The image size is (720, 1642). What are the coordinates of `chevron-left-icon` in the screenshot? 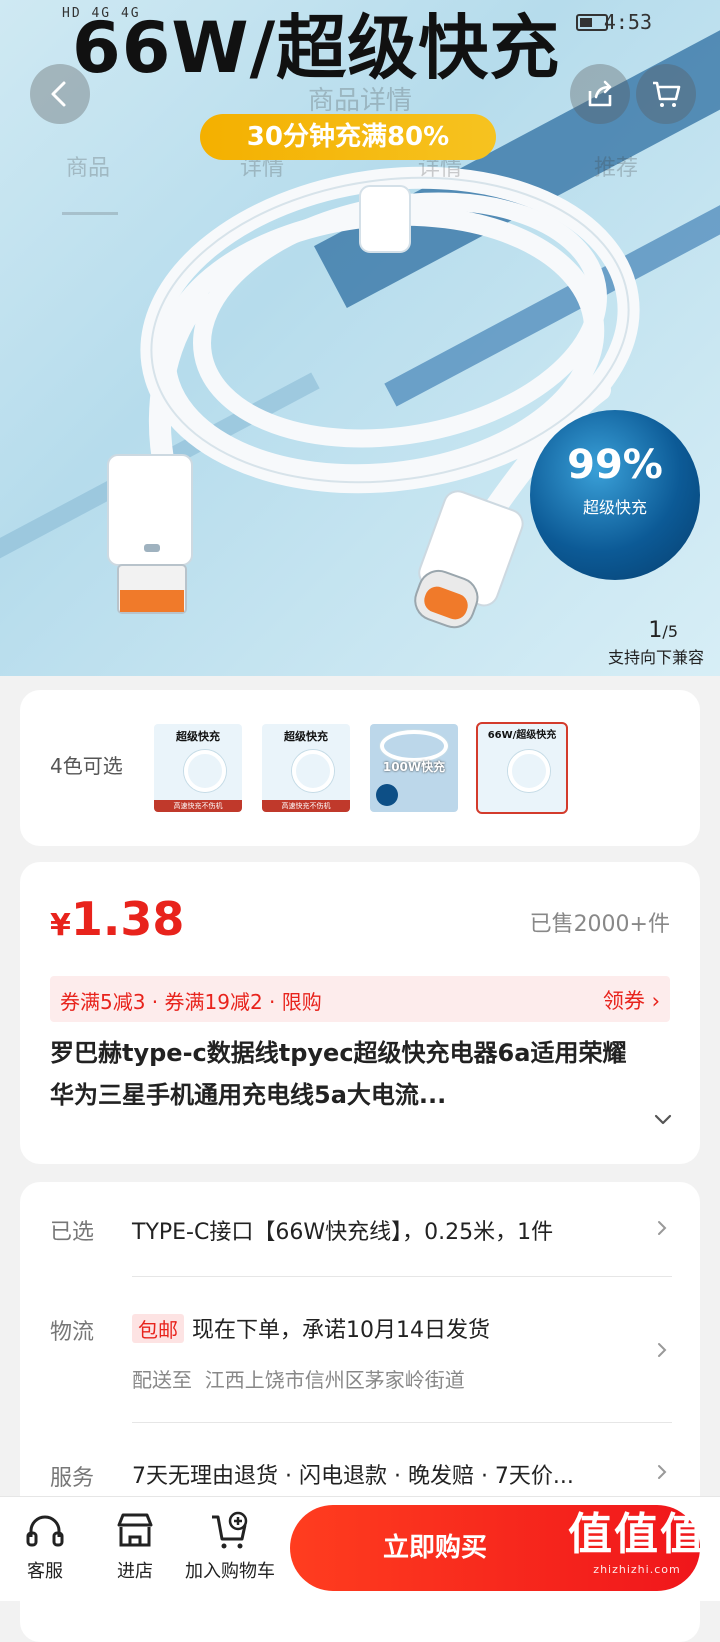 It's located at (58, 94).